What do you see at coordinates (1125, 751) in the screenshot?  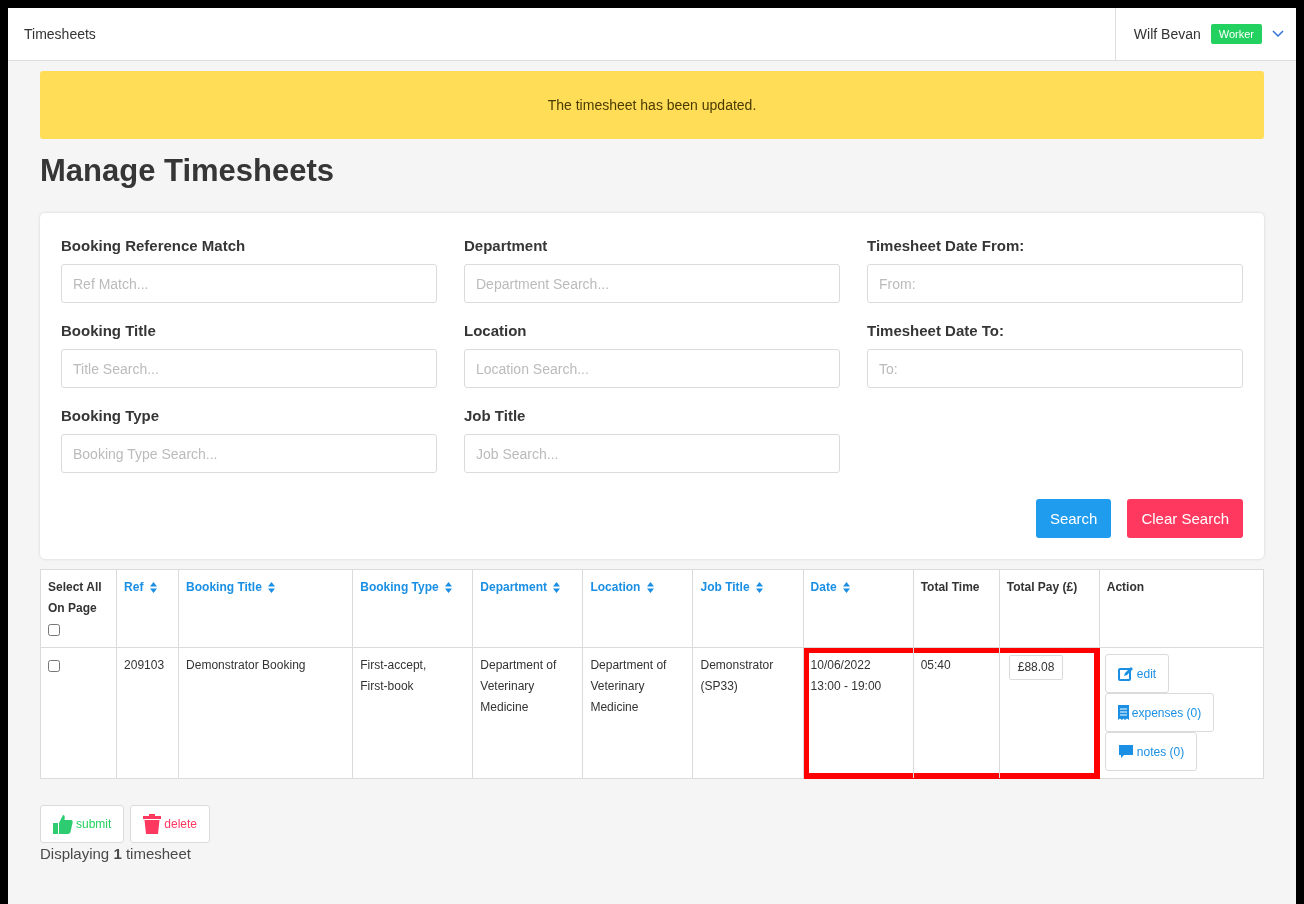 I see `comment-icon` at bounding box center [1125, 751].